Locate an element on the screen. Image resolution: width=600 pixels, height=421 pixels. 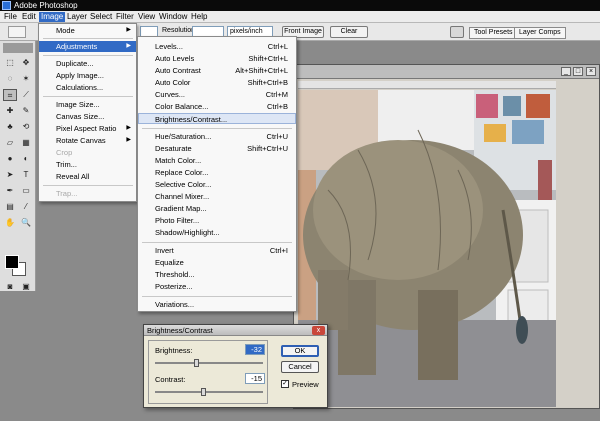
menu-item-auto-contrast: Auto Contrast Alt+Shift+Ctrl+L is located at coordinates (217, 70).